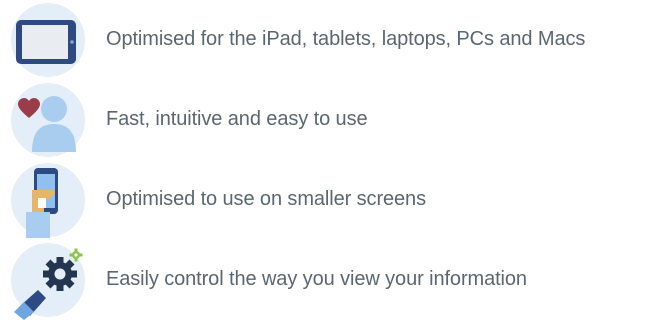  Describe the element at coordinates (237, 119) in the screenshot. I see `feature-text: Fast, intuitive and easy to use` at that location.